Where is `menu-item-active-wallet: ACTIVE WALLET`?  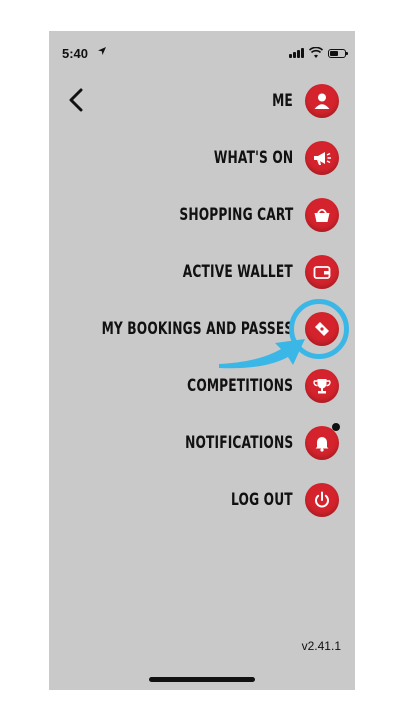 menu-item-active-wallet: ACTIVE WALLET is located at coordinates (247, 272).